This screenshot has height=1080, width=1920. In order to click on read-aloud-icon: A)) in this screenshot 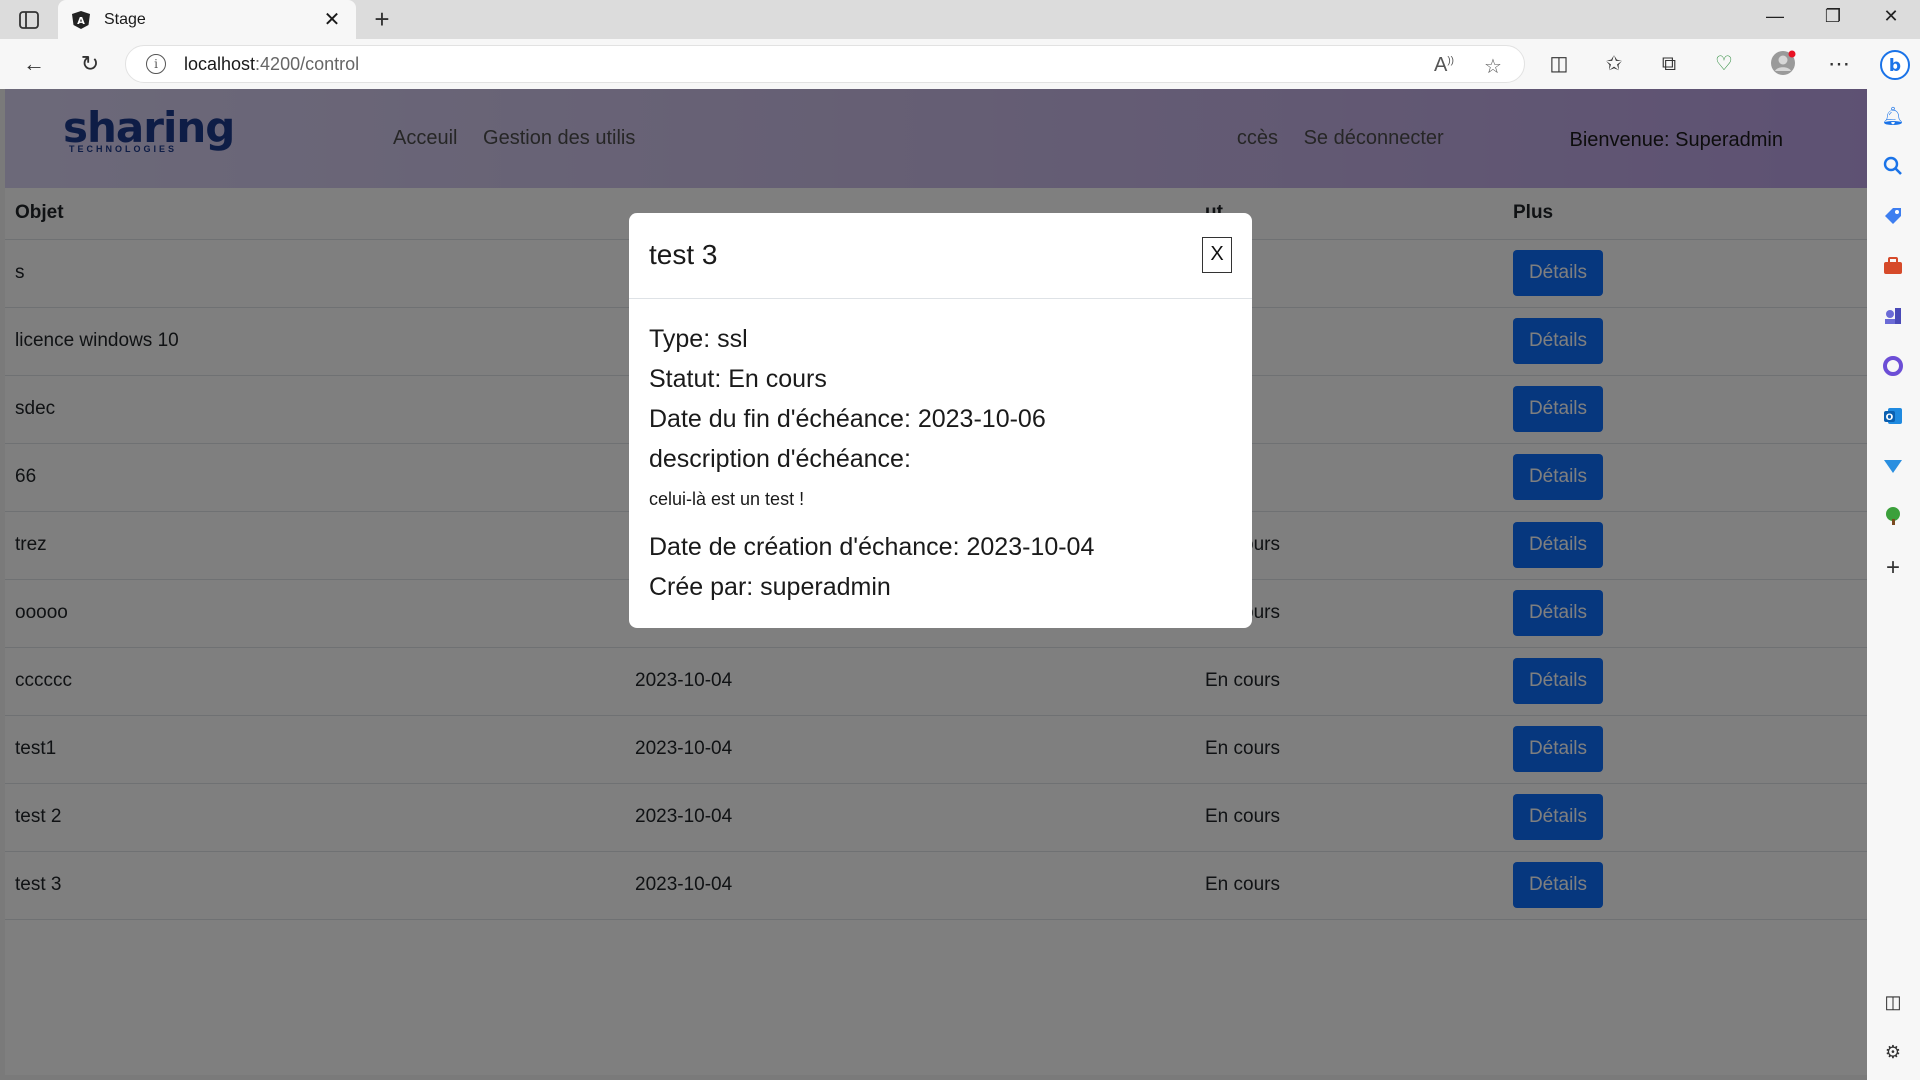, I will do `click(1444, 65)`.